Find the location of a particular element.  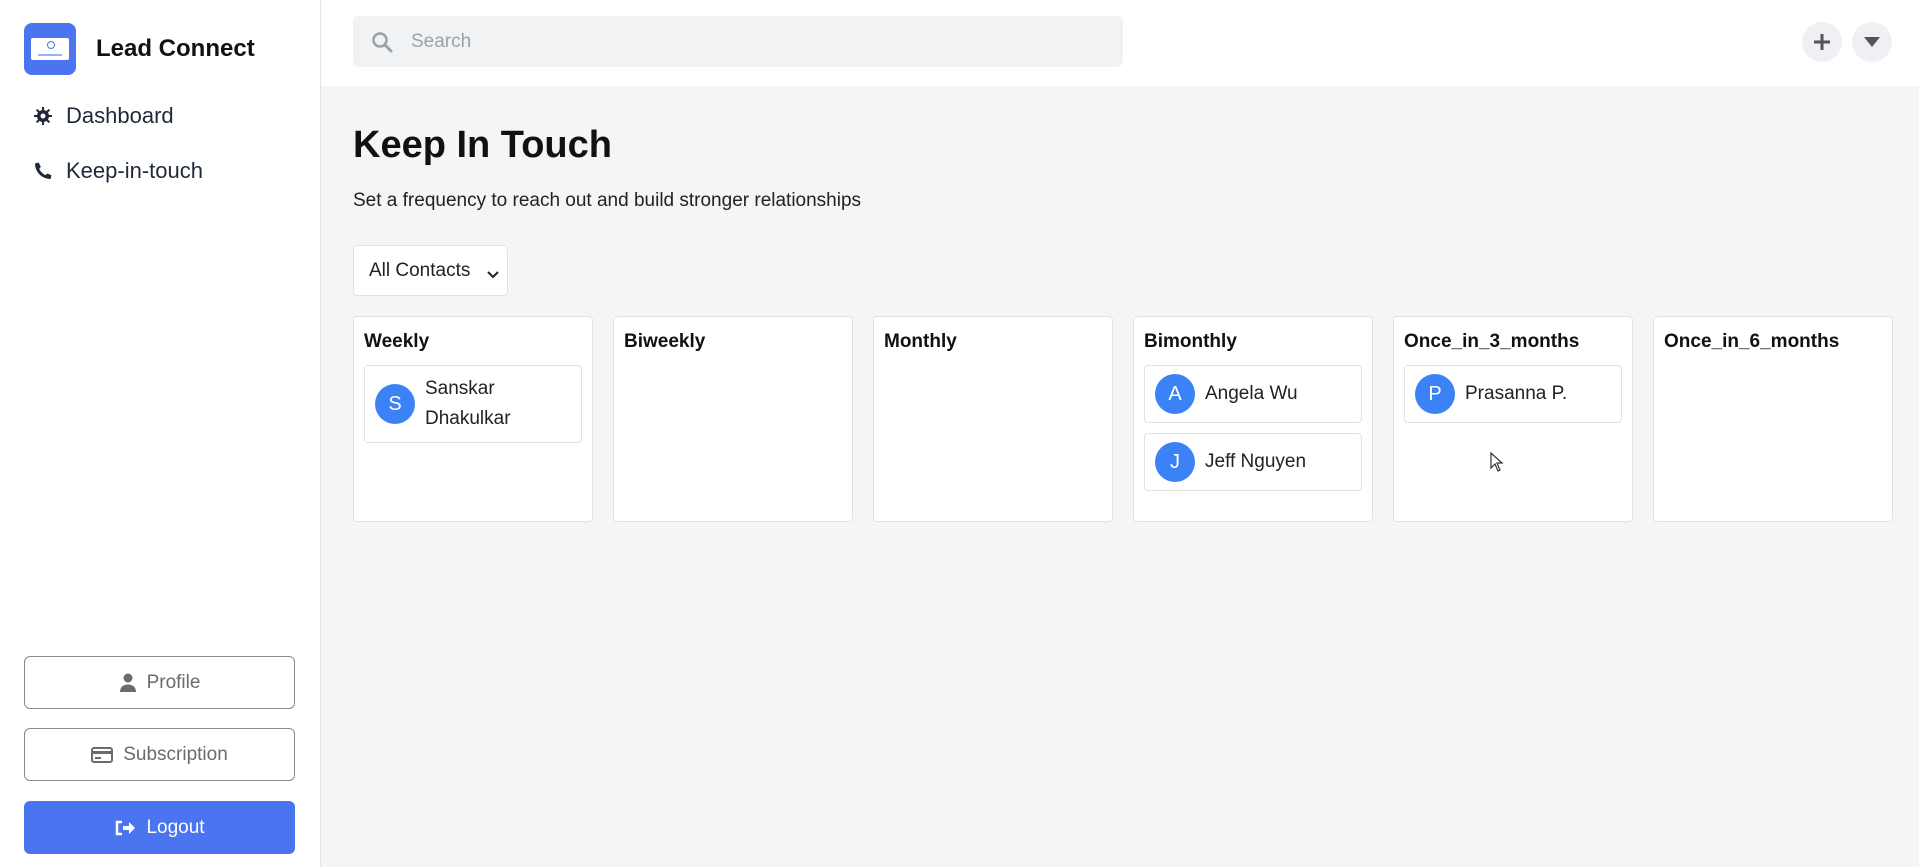

mouse-pointer-icon is located at coordinates (1497, 464).